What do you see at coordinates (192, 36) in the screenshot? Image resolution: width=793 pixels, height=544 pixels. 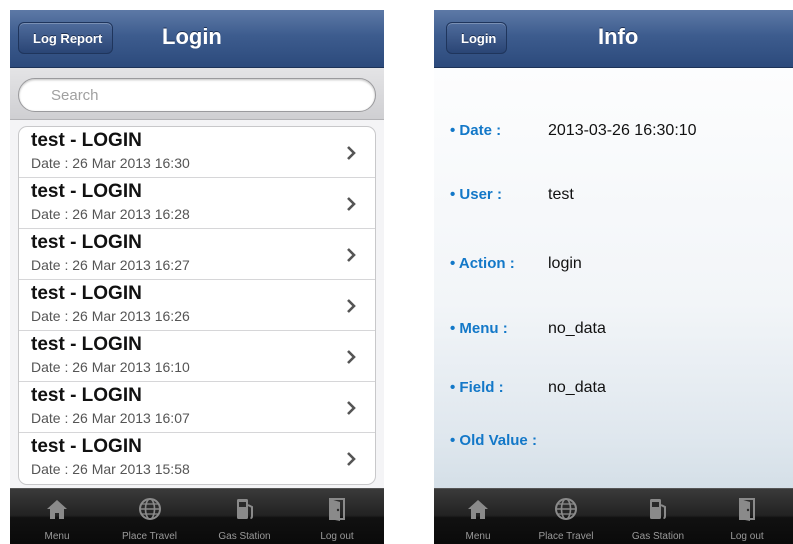 I see `page-title: Login` at bounding box center [192, 36].